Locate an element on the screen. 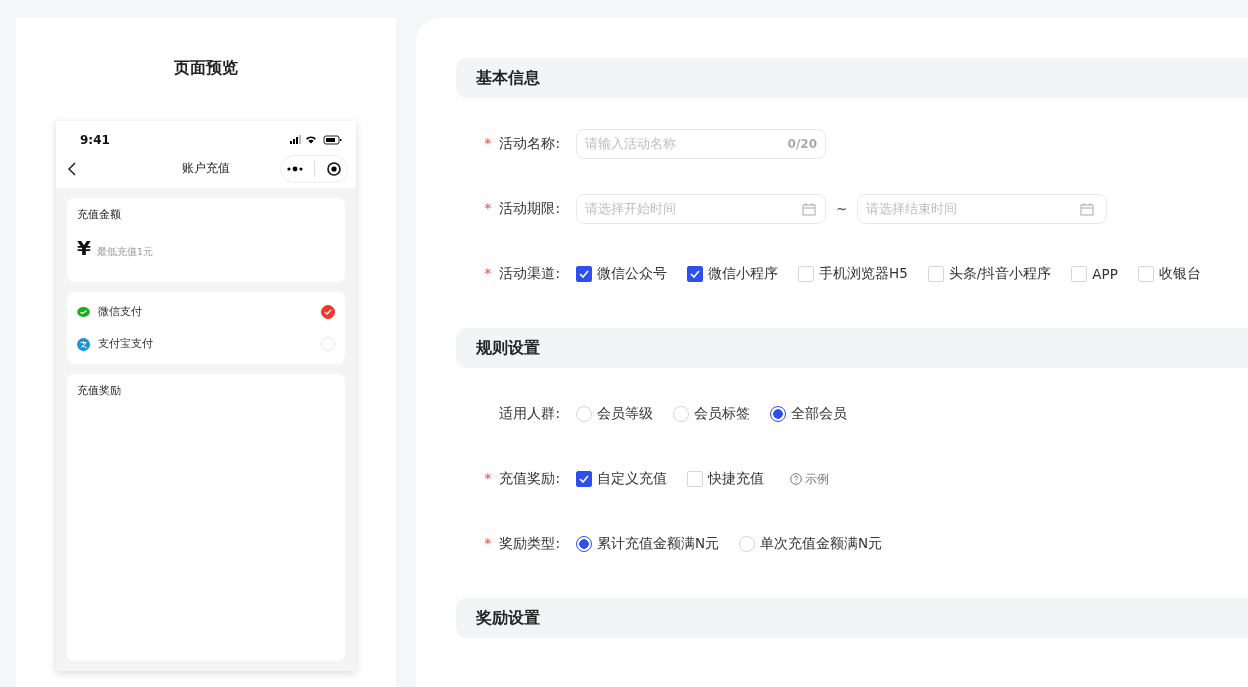 The height and width of the screenshot is (687, 1248). name-input: 请输入活动名称 0/20 is located at coordinates (701, 144).